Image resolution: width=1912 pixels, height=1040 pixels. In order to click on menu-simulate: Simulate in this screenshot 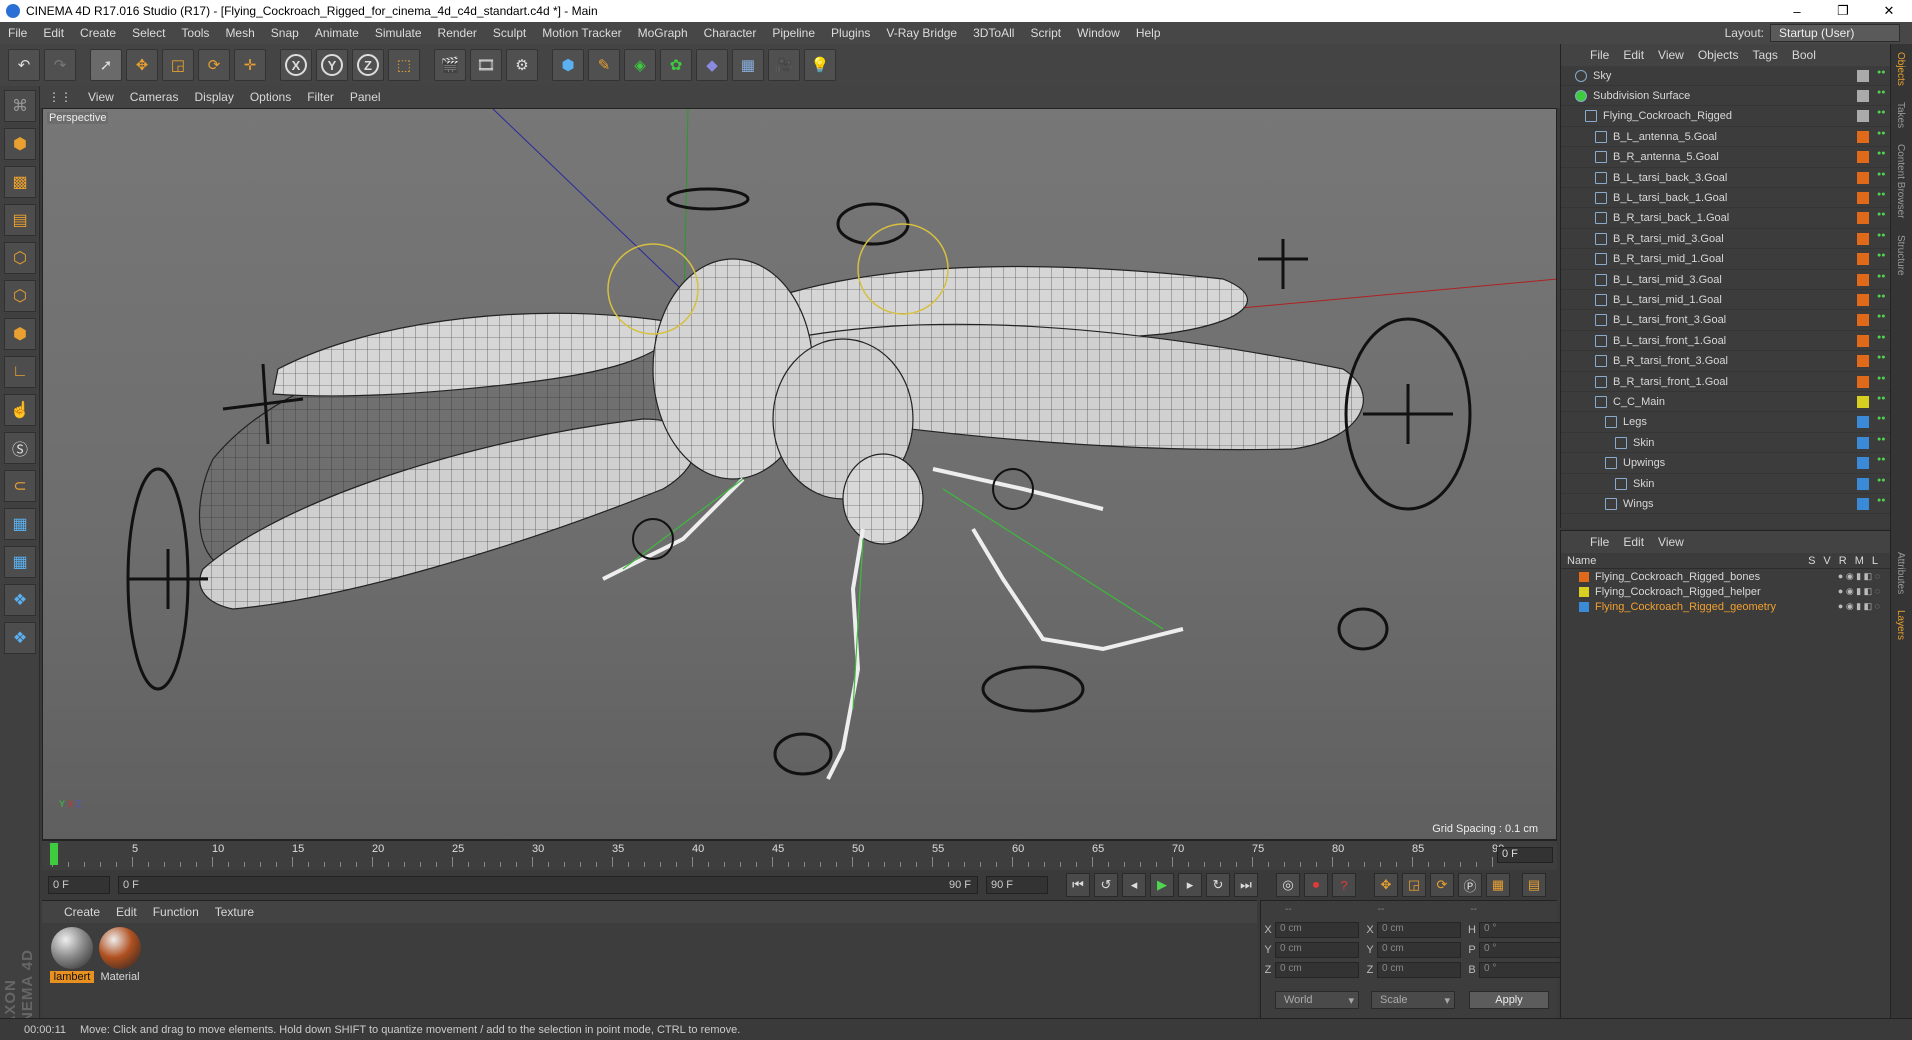, I will do `click(398, 33)`.